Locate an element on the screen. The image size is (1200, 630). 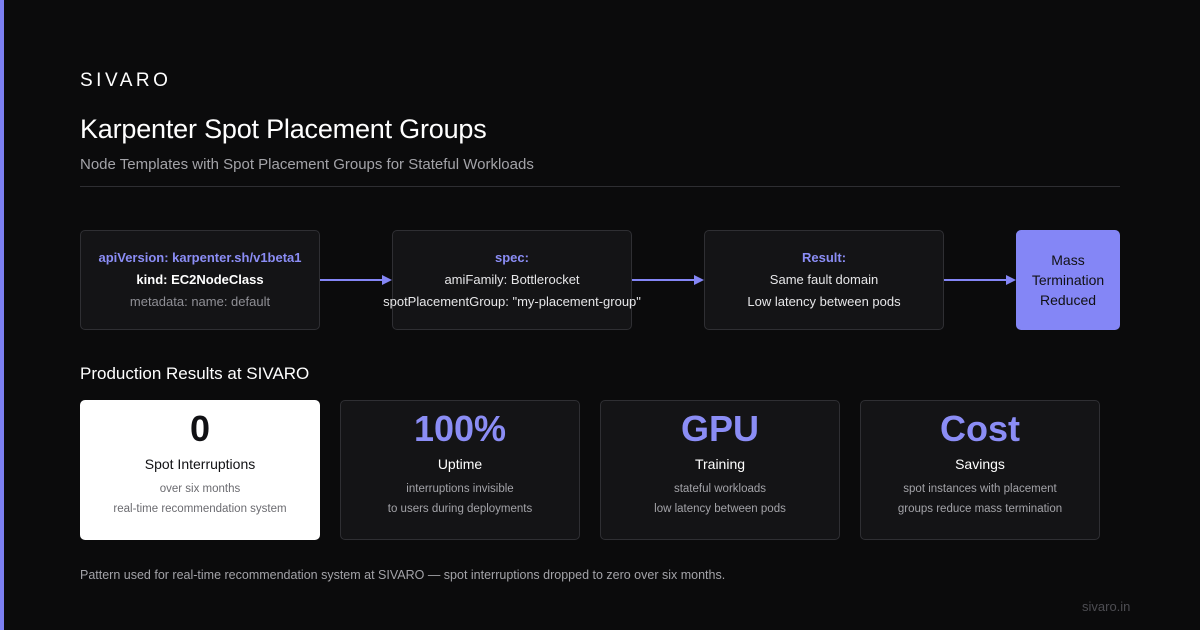
divider is located at coordinates (600, 186).